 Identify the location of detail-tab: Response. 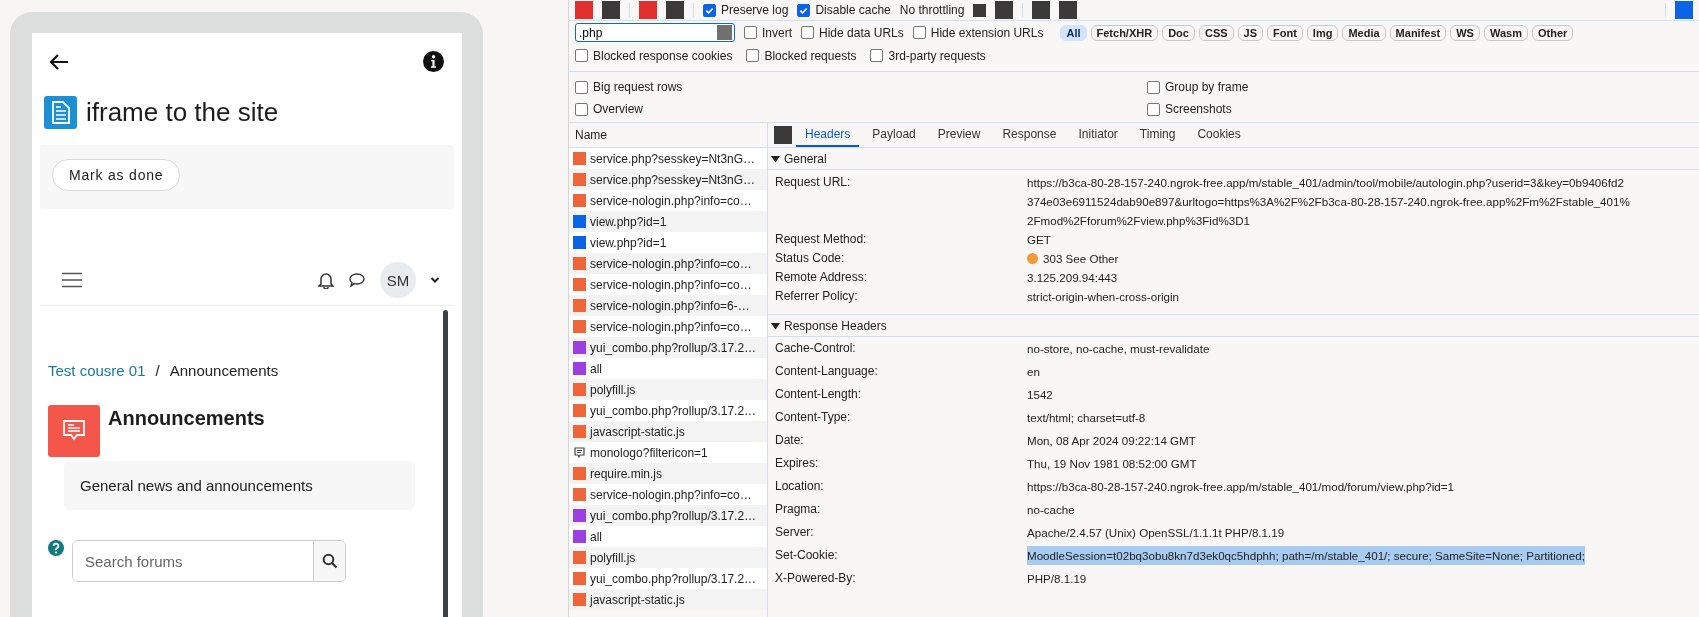
(1029, 135).